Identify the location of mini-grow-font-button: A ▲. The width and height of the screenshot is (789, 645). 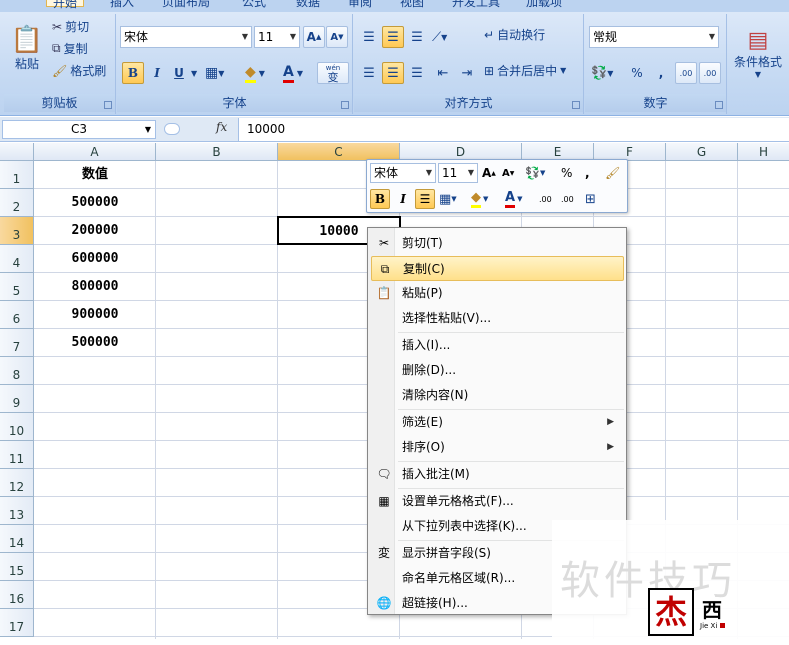
(491, 173).